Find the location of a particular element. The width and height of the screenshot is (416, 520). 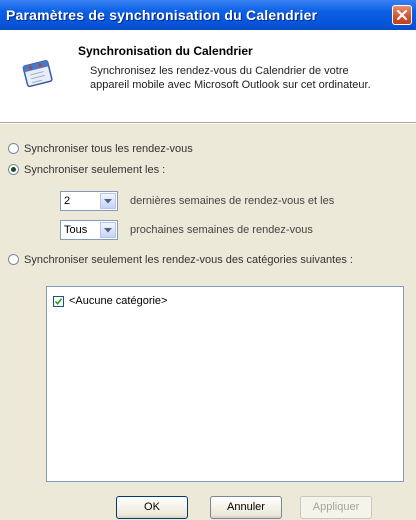

apply-button: Appliquer is located at coordinates (336, 507).